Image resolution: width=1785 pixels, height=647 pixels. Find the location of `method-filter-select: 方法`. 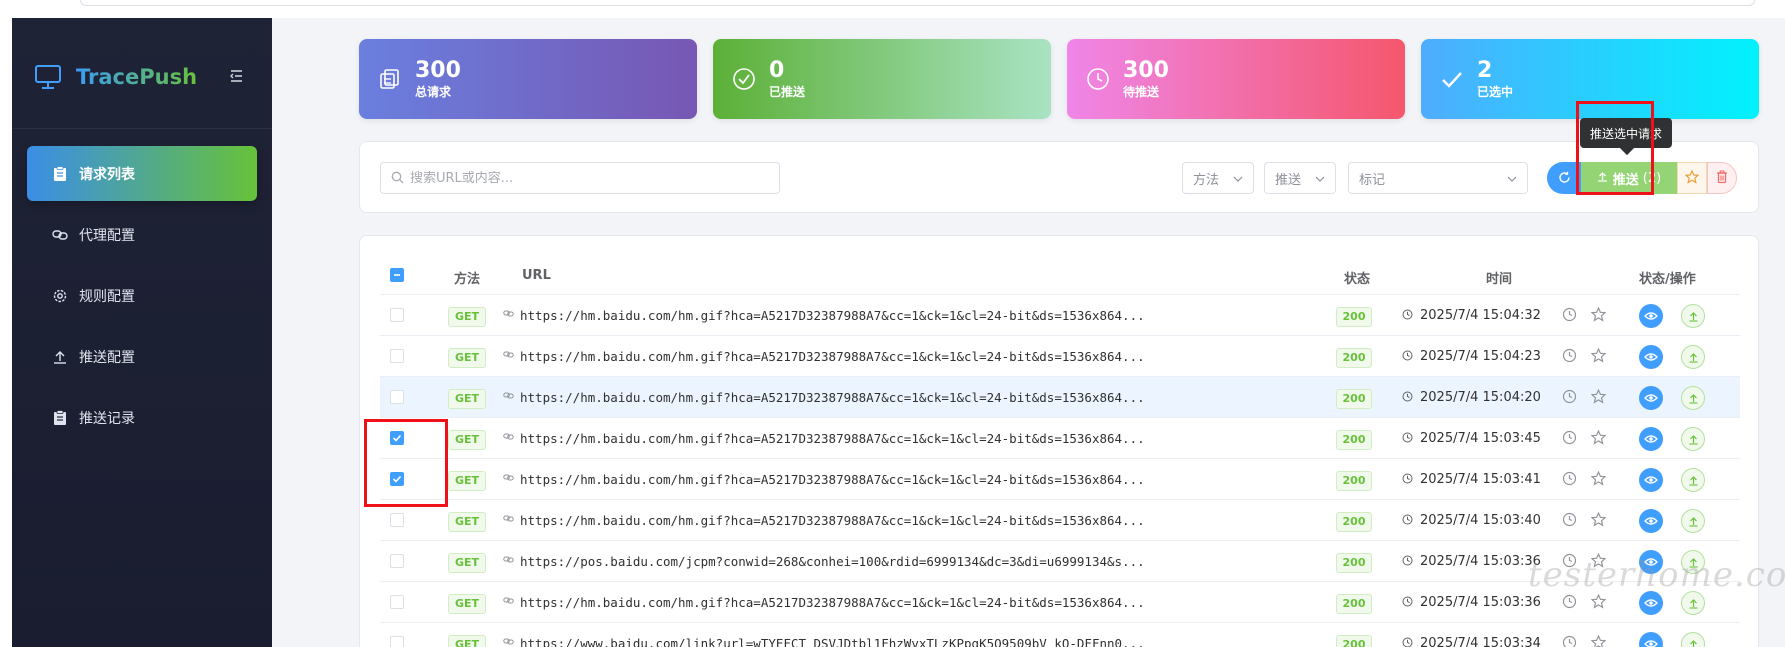

method-filter-select: 方法 is located at coordinates (1218, 178).